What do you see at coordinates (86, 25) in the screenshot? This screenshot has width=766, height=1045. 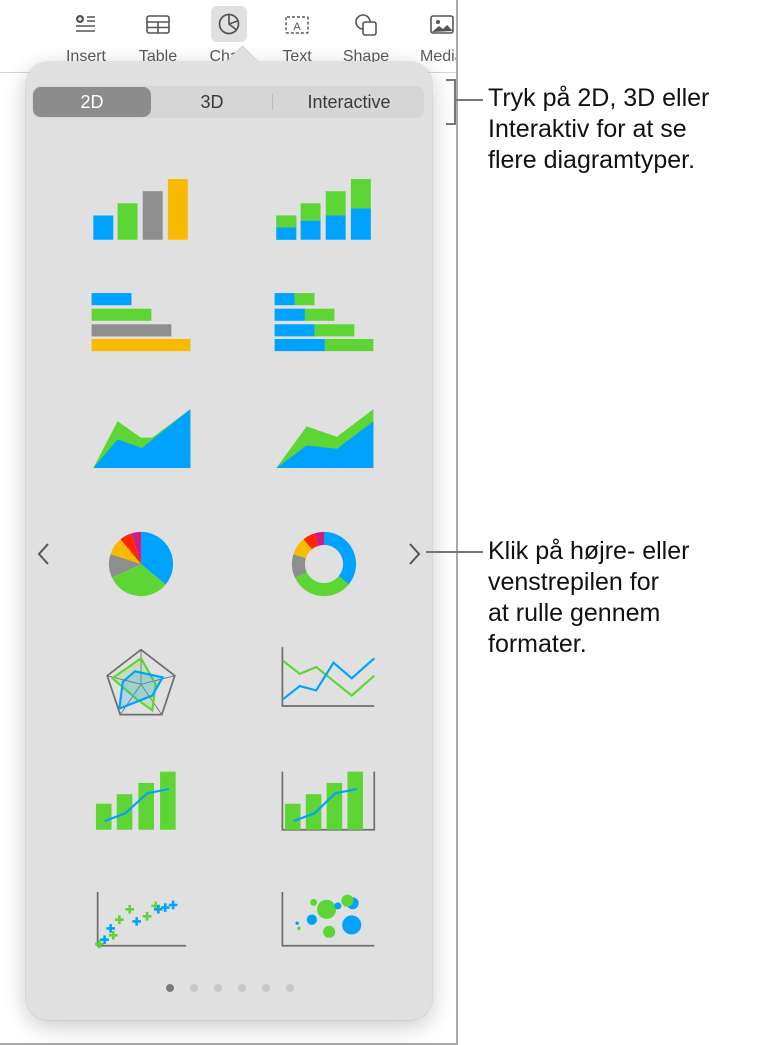 I see `insert-list-icon` at bounding box center [86, 25].